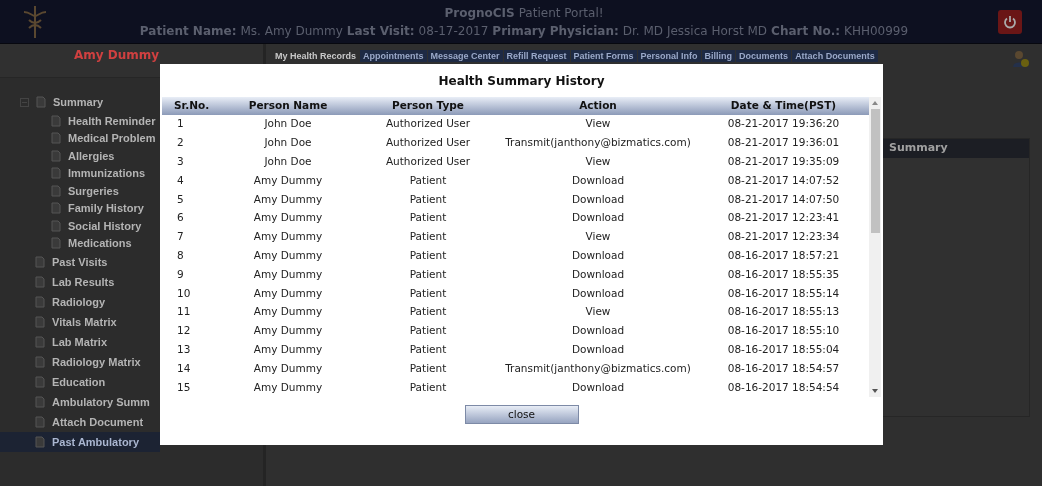  I want to click on nav-tab: Attach Documents, so click(835, 56).